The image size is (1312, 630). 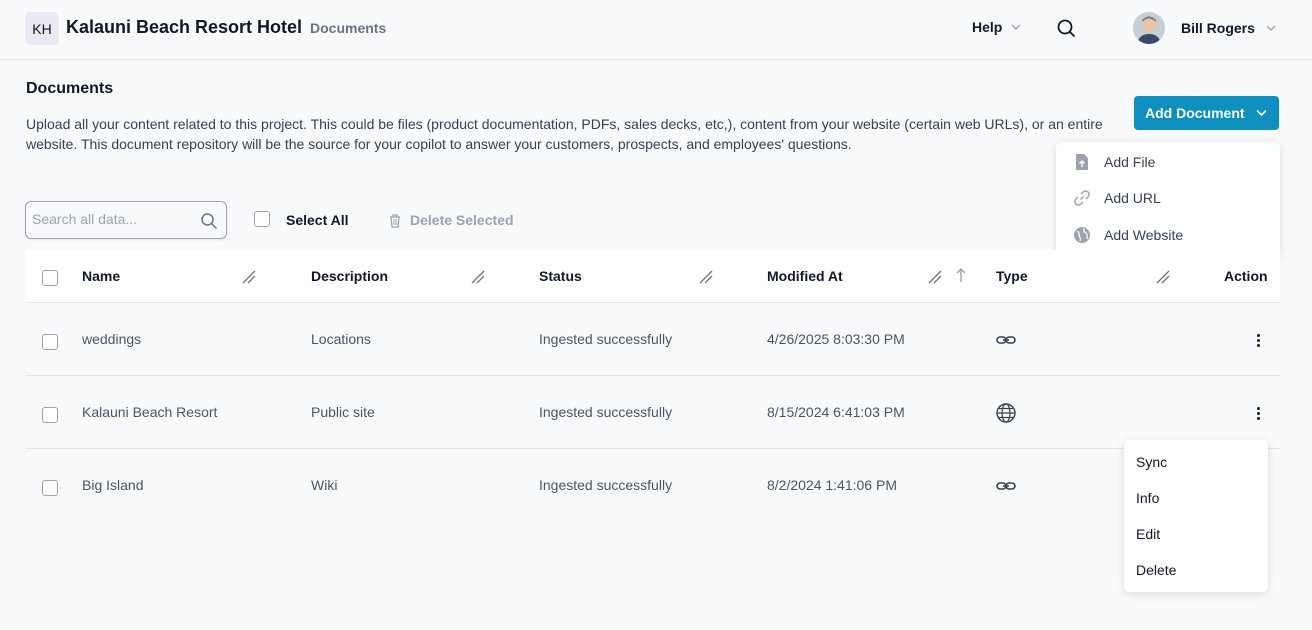 I want to click on app-title: Kalauni Beach Resort Hotel, so click(x=184, y=27).